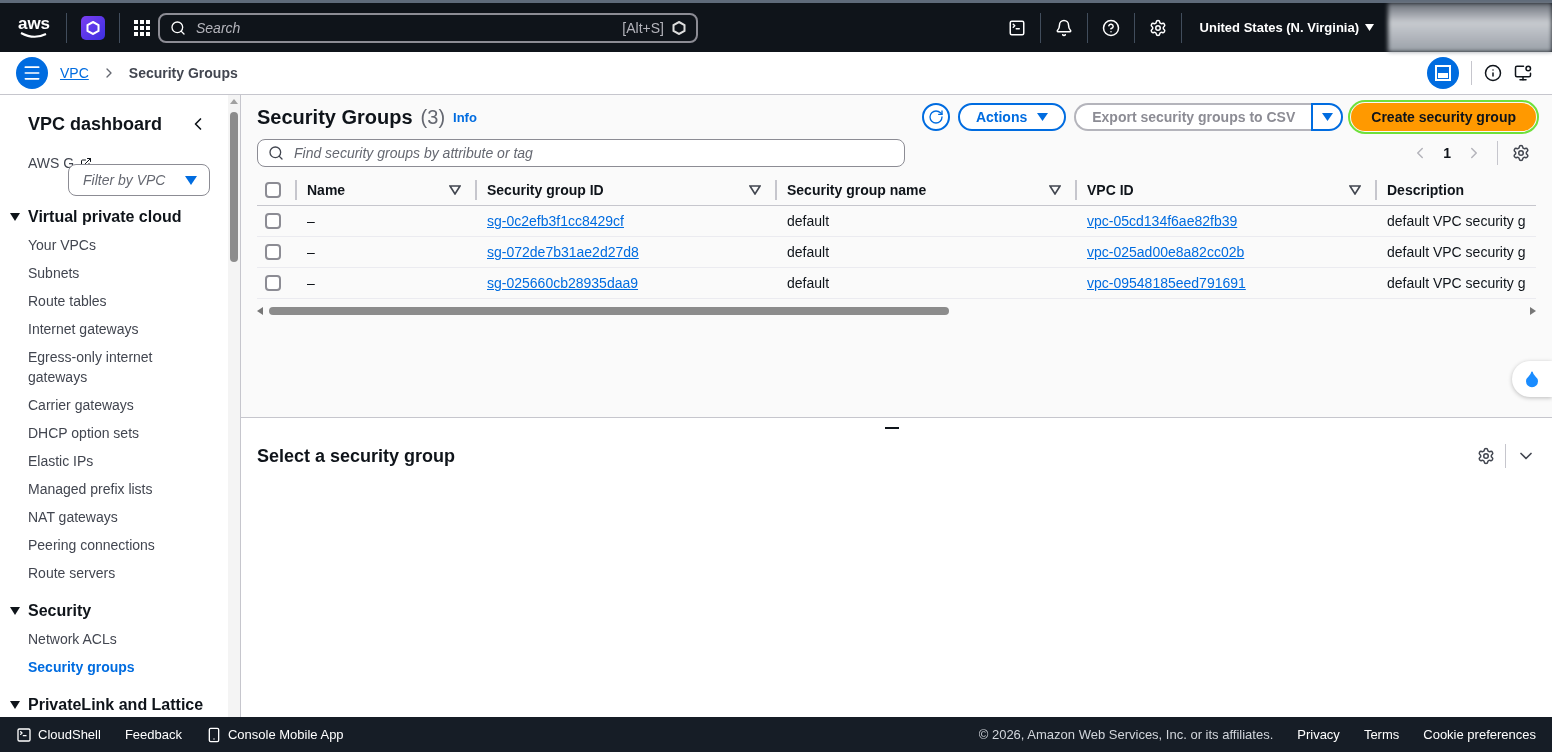 Image resolution: width=1552 pixels, height=752 pixels. What do you see at coordinates (1461, 190) in the screenshot?
I see `column-header: Description` at bounding box center [1461, 190].